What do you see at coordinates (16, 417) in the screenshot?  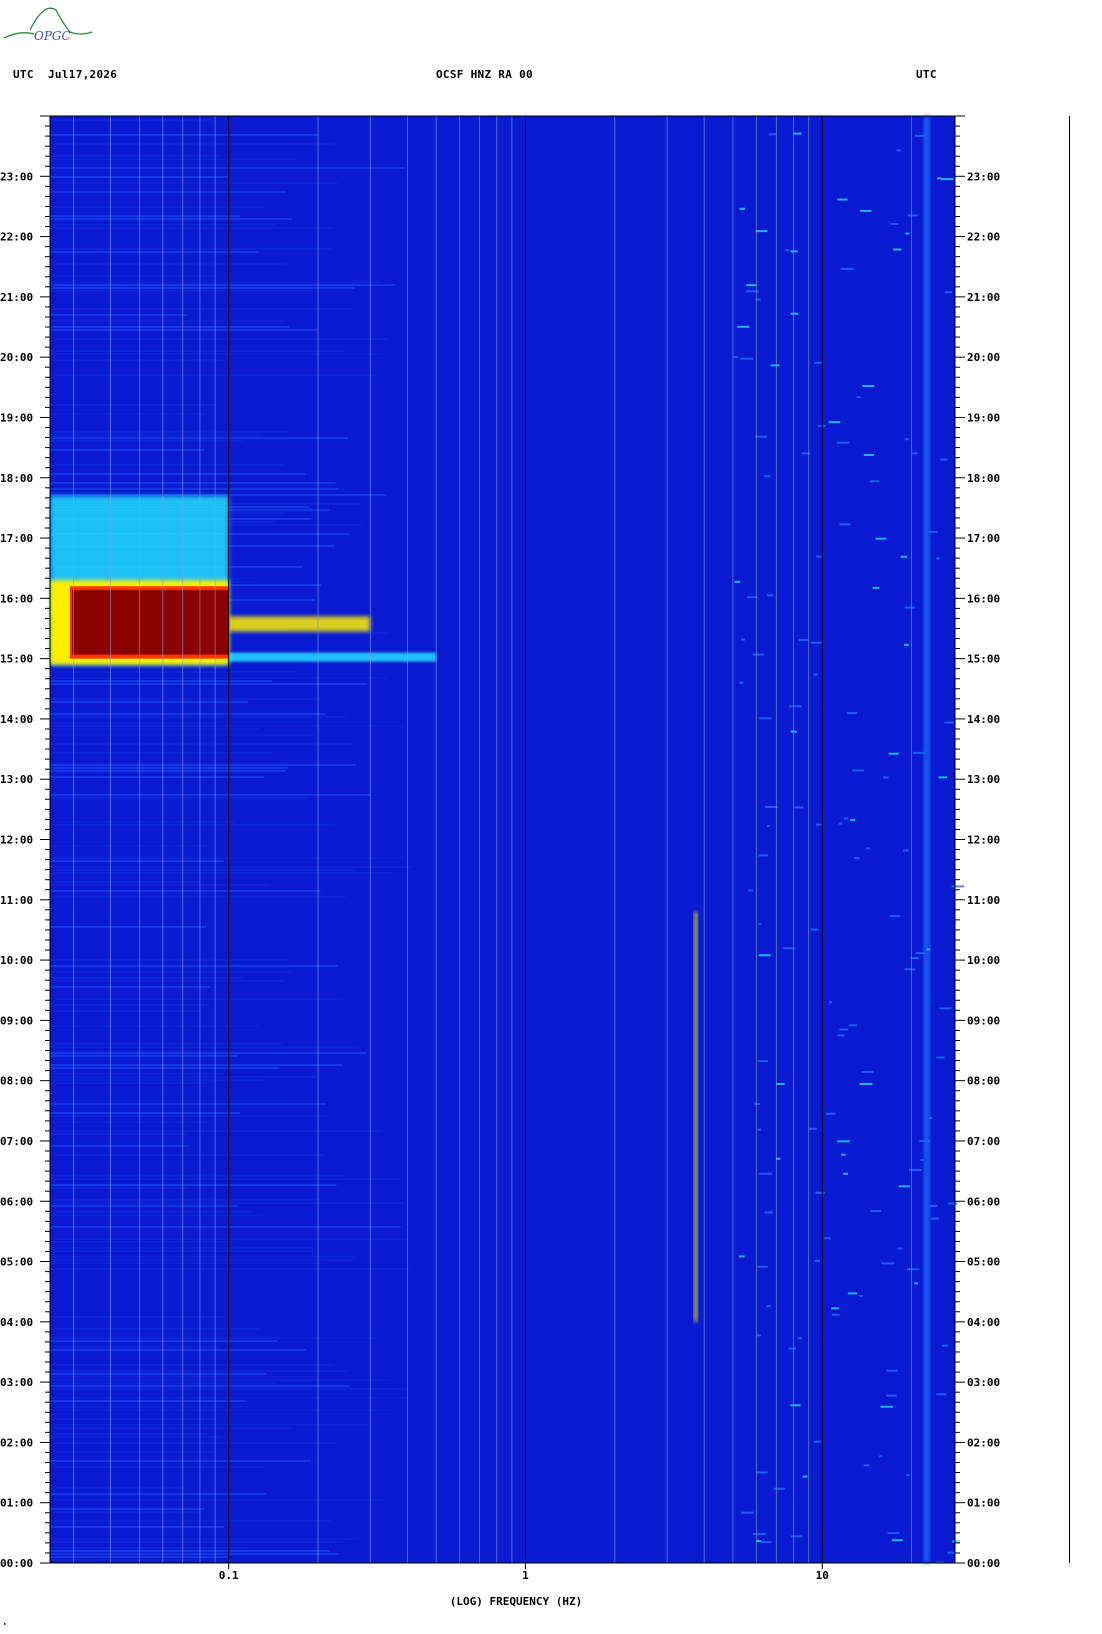 I see `y-tick-label-left: 19:00` at bounding box center [16, 417].